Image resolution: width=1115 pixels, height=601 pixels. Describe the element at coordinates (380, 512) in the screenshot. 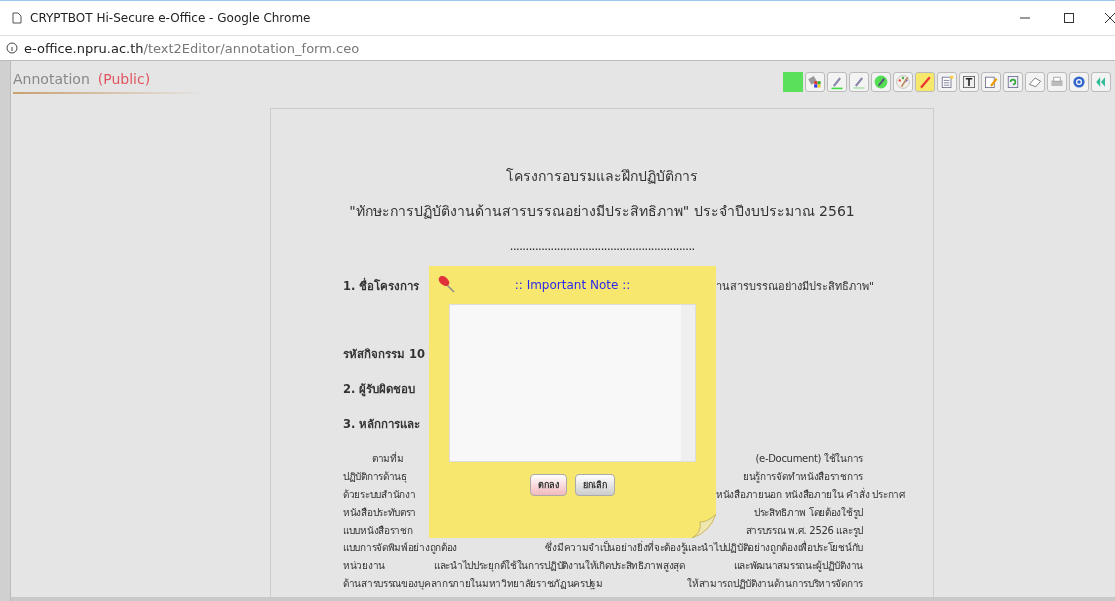

I see `paragraph-text: หนังสือประทับตรา` at that location.